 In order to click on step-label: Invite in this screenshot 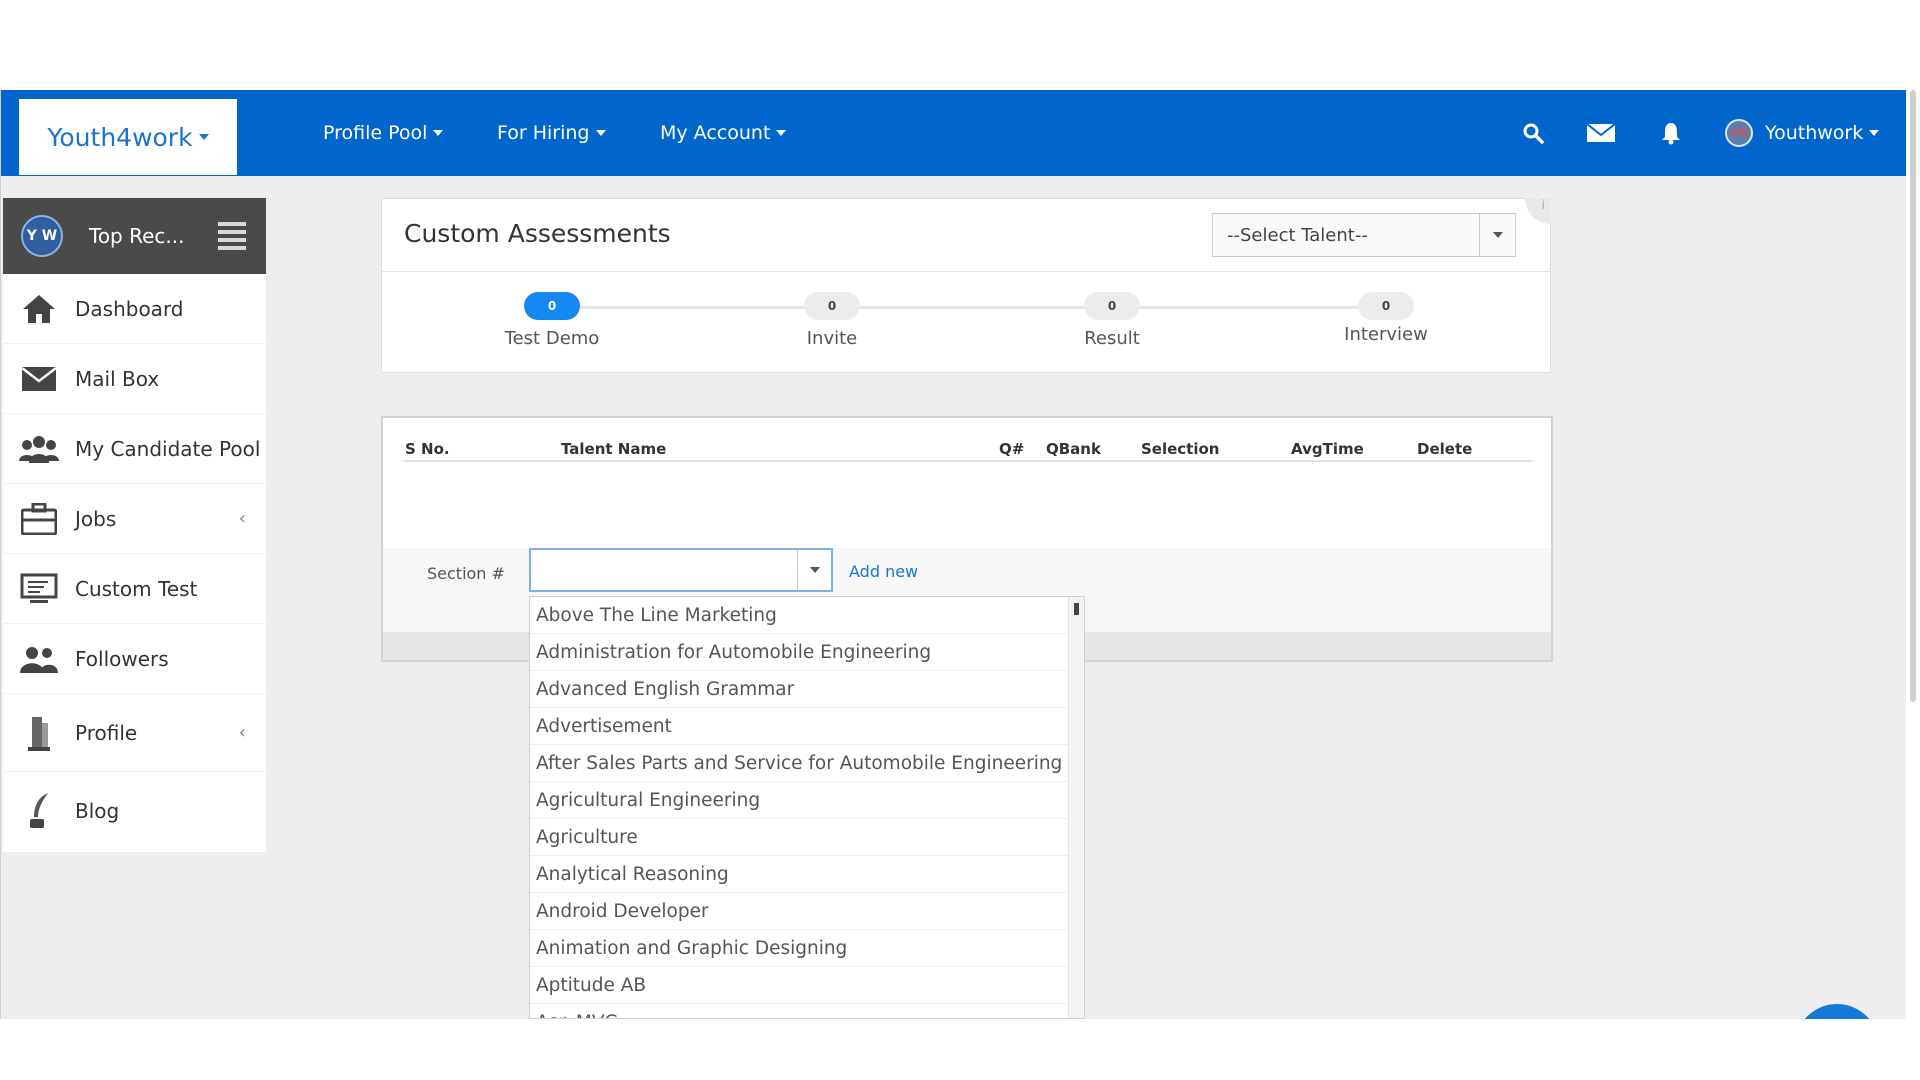, I will do `click(832, 338)`.